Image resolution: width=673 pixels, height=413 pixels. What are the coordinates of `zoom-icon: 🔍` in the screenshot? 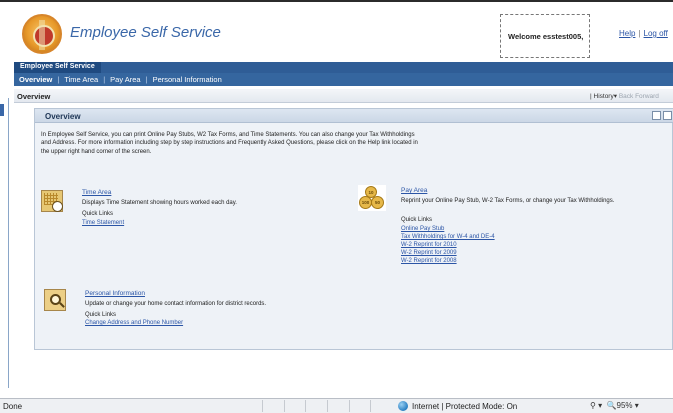 It's located at (611, 405).